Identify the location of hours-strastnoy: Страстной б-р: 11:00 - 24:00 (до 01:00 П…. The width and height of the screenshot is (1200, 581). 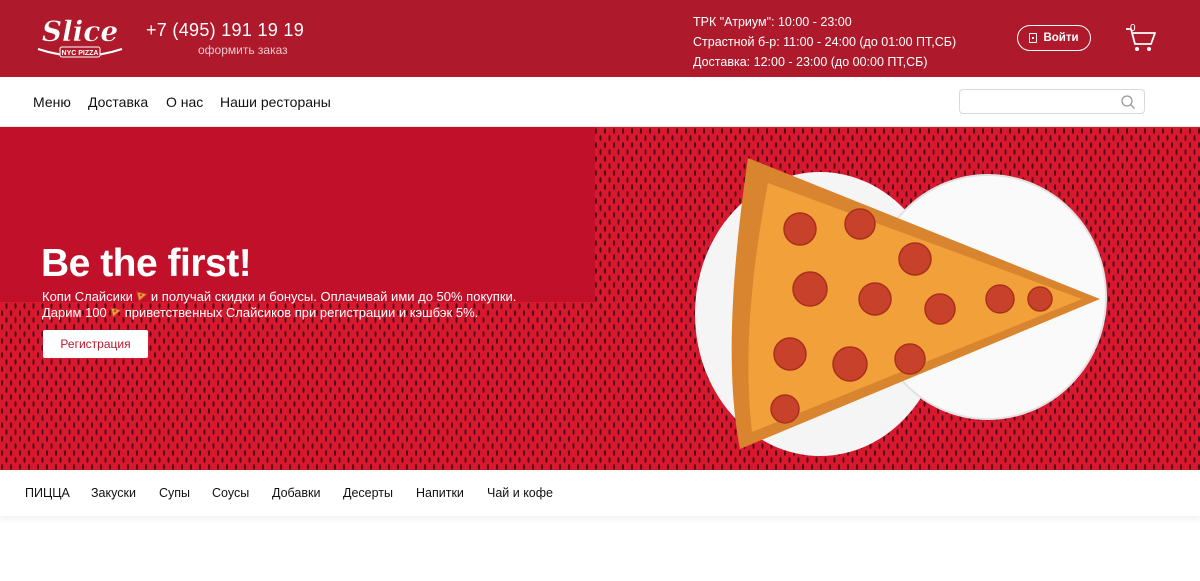
(825, 42).